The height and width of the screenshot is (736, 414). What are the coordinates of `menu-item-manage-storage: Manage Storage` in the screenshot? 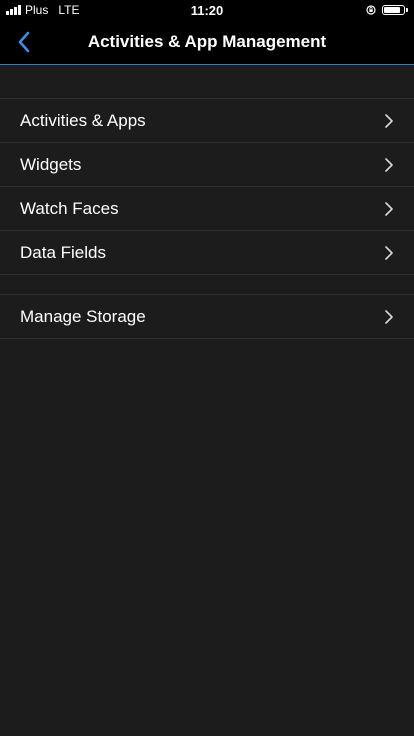 It's located at (207, 317).